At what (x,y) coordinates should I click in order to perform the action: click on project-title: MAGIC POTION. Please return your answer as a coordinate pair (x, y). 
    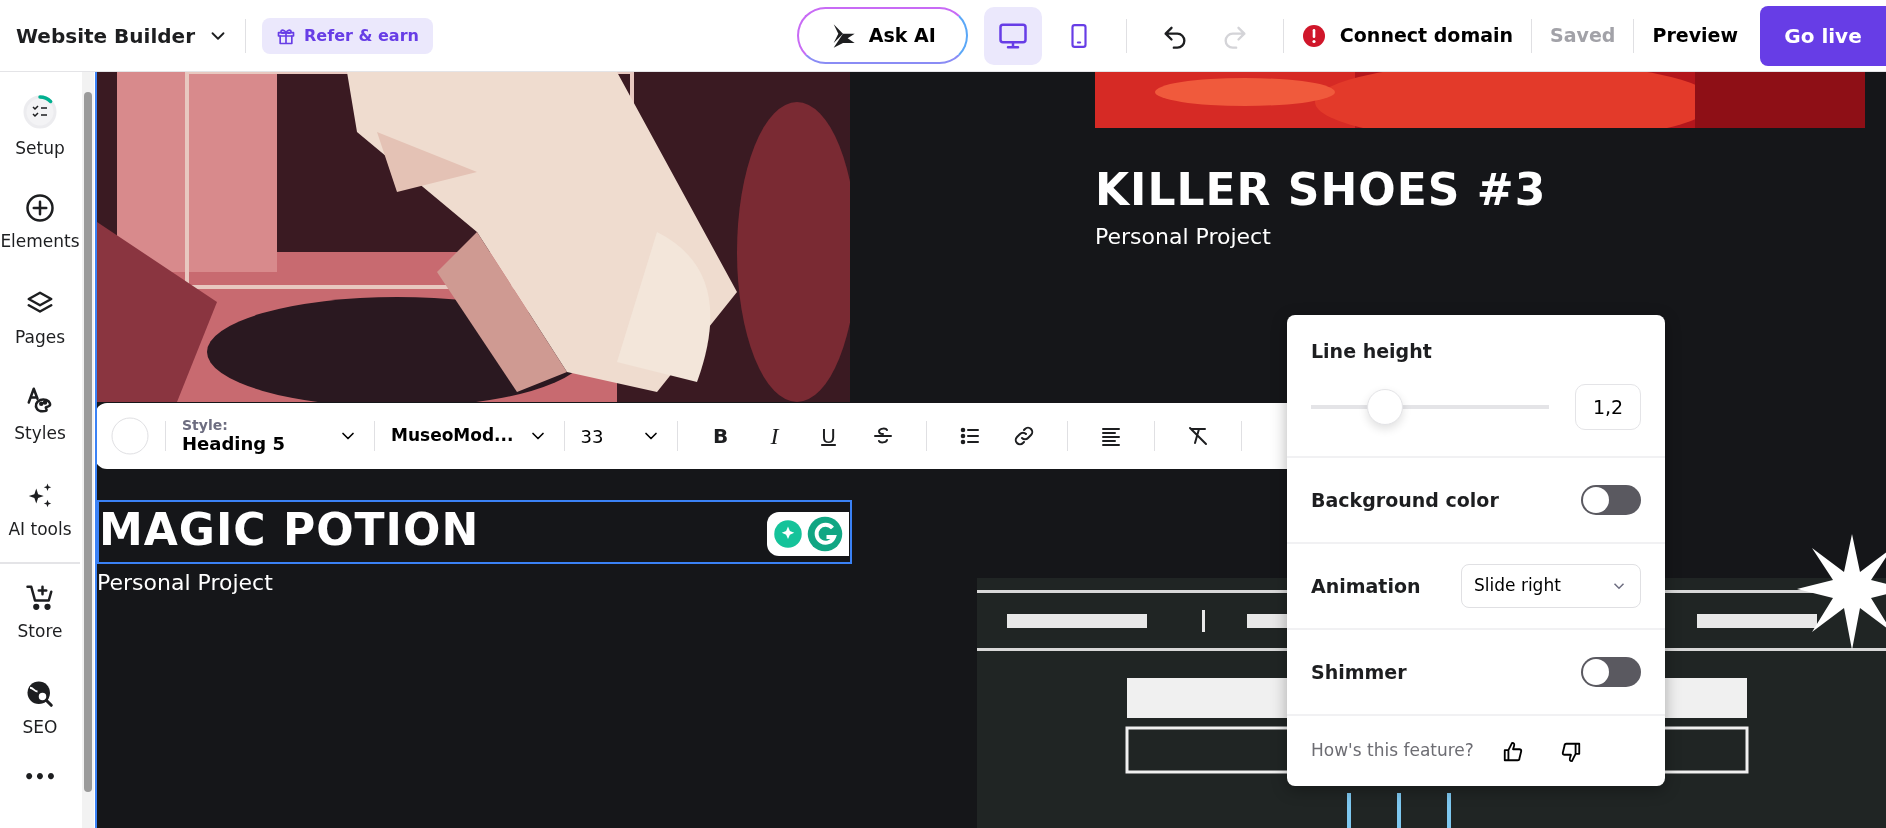
    Looking at the image, I should click on (474, 532).